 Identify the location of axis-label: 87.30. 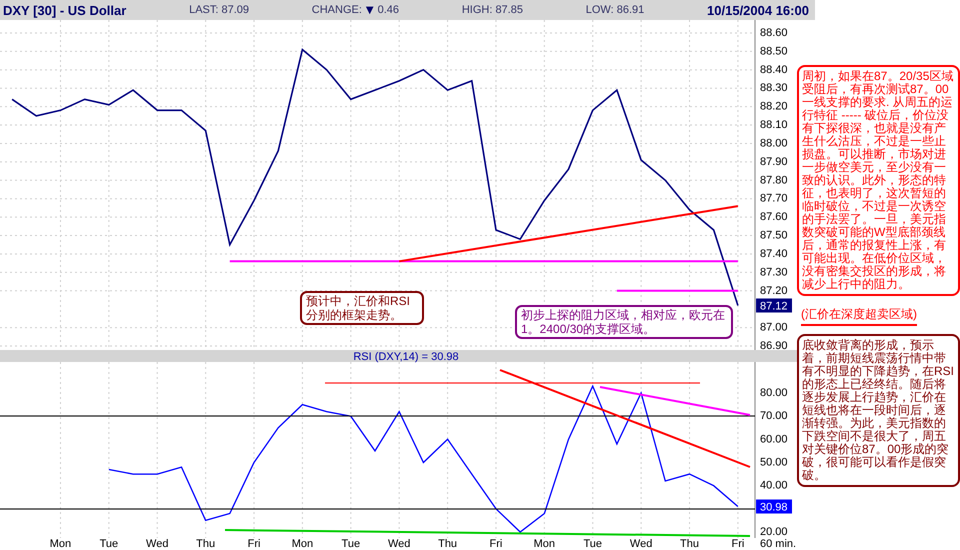
(774, 272).